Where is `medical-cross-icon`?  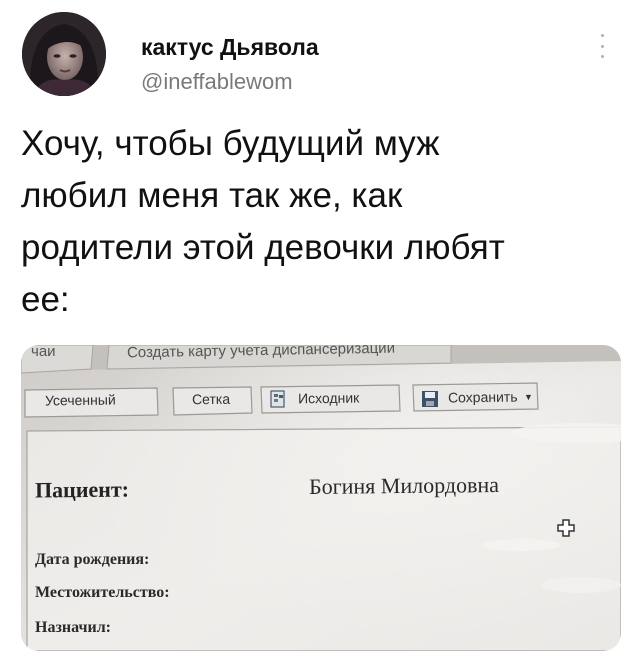
medical-cross-icon is located at coordinates (566, 528).